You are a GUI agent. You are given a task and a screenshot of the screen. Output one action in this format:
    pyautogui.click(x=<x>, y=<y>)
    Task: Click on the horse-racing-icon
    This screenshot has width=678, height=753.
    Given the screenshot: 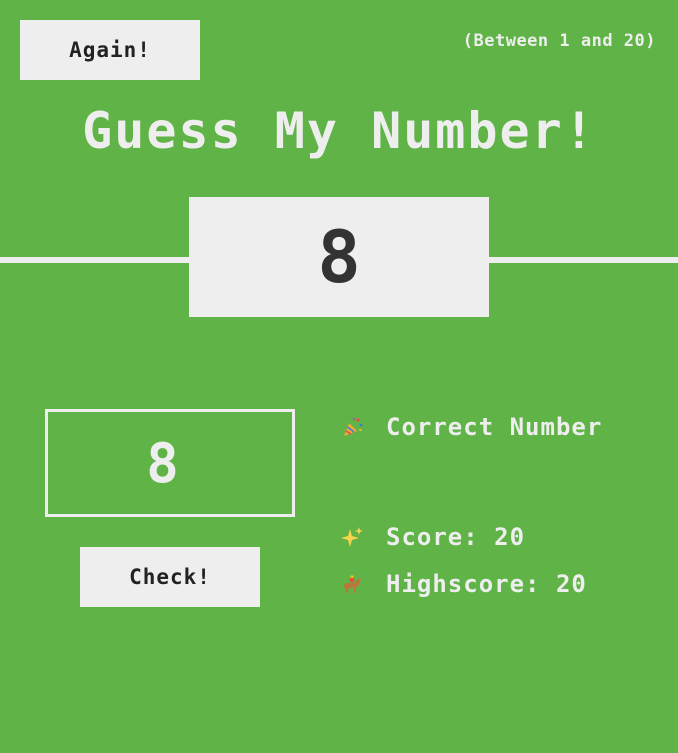 What is the action you would take?
    pyautogui.click(x=352, y=584)
    